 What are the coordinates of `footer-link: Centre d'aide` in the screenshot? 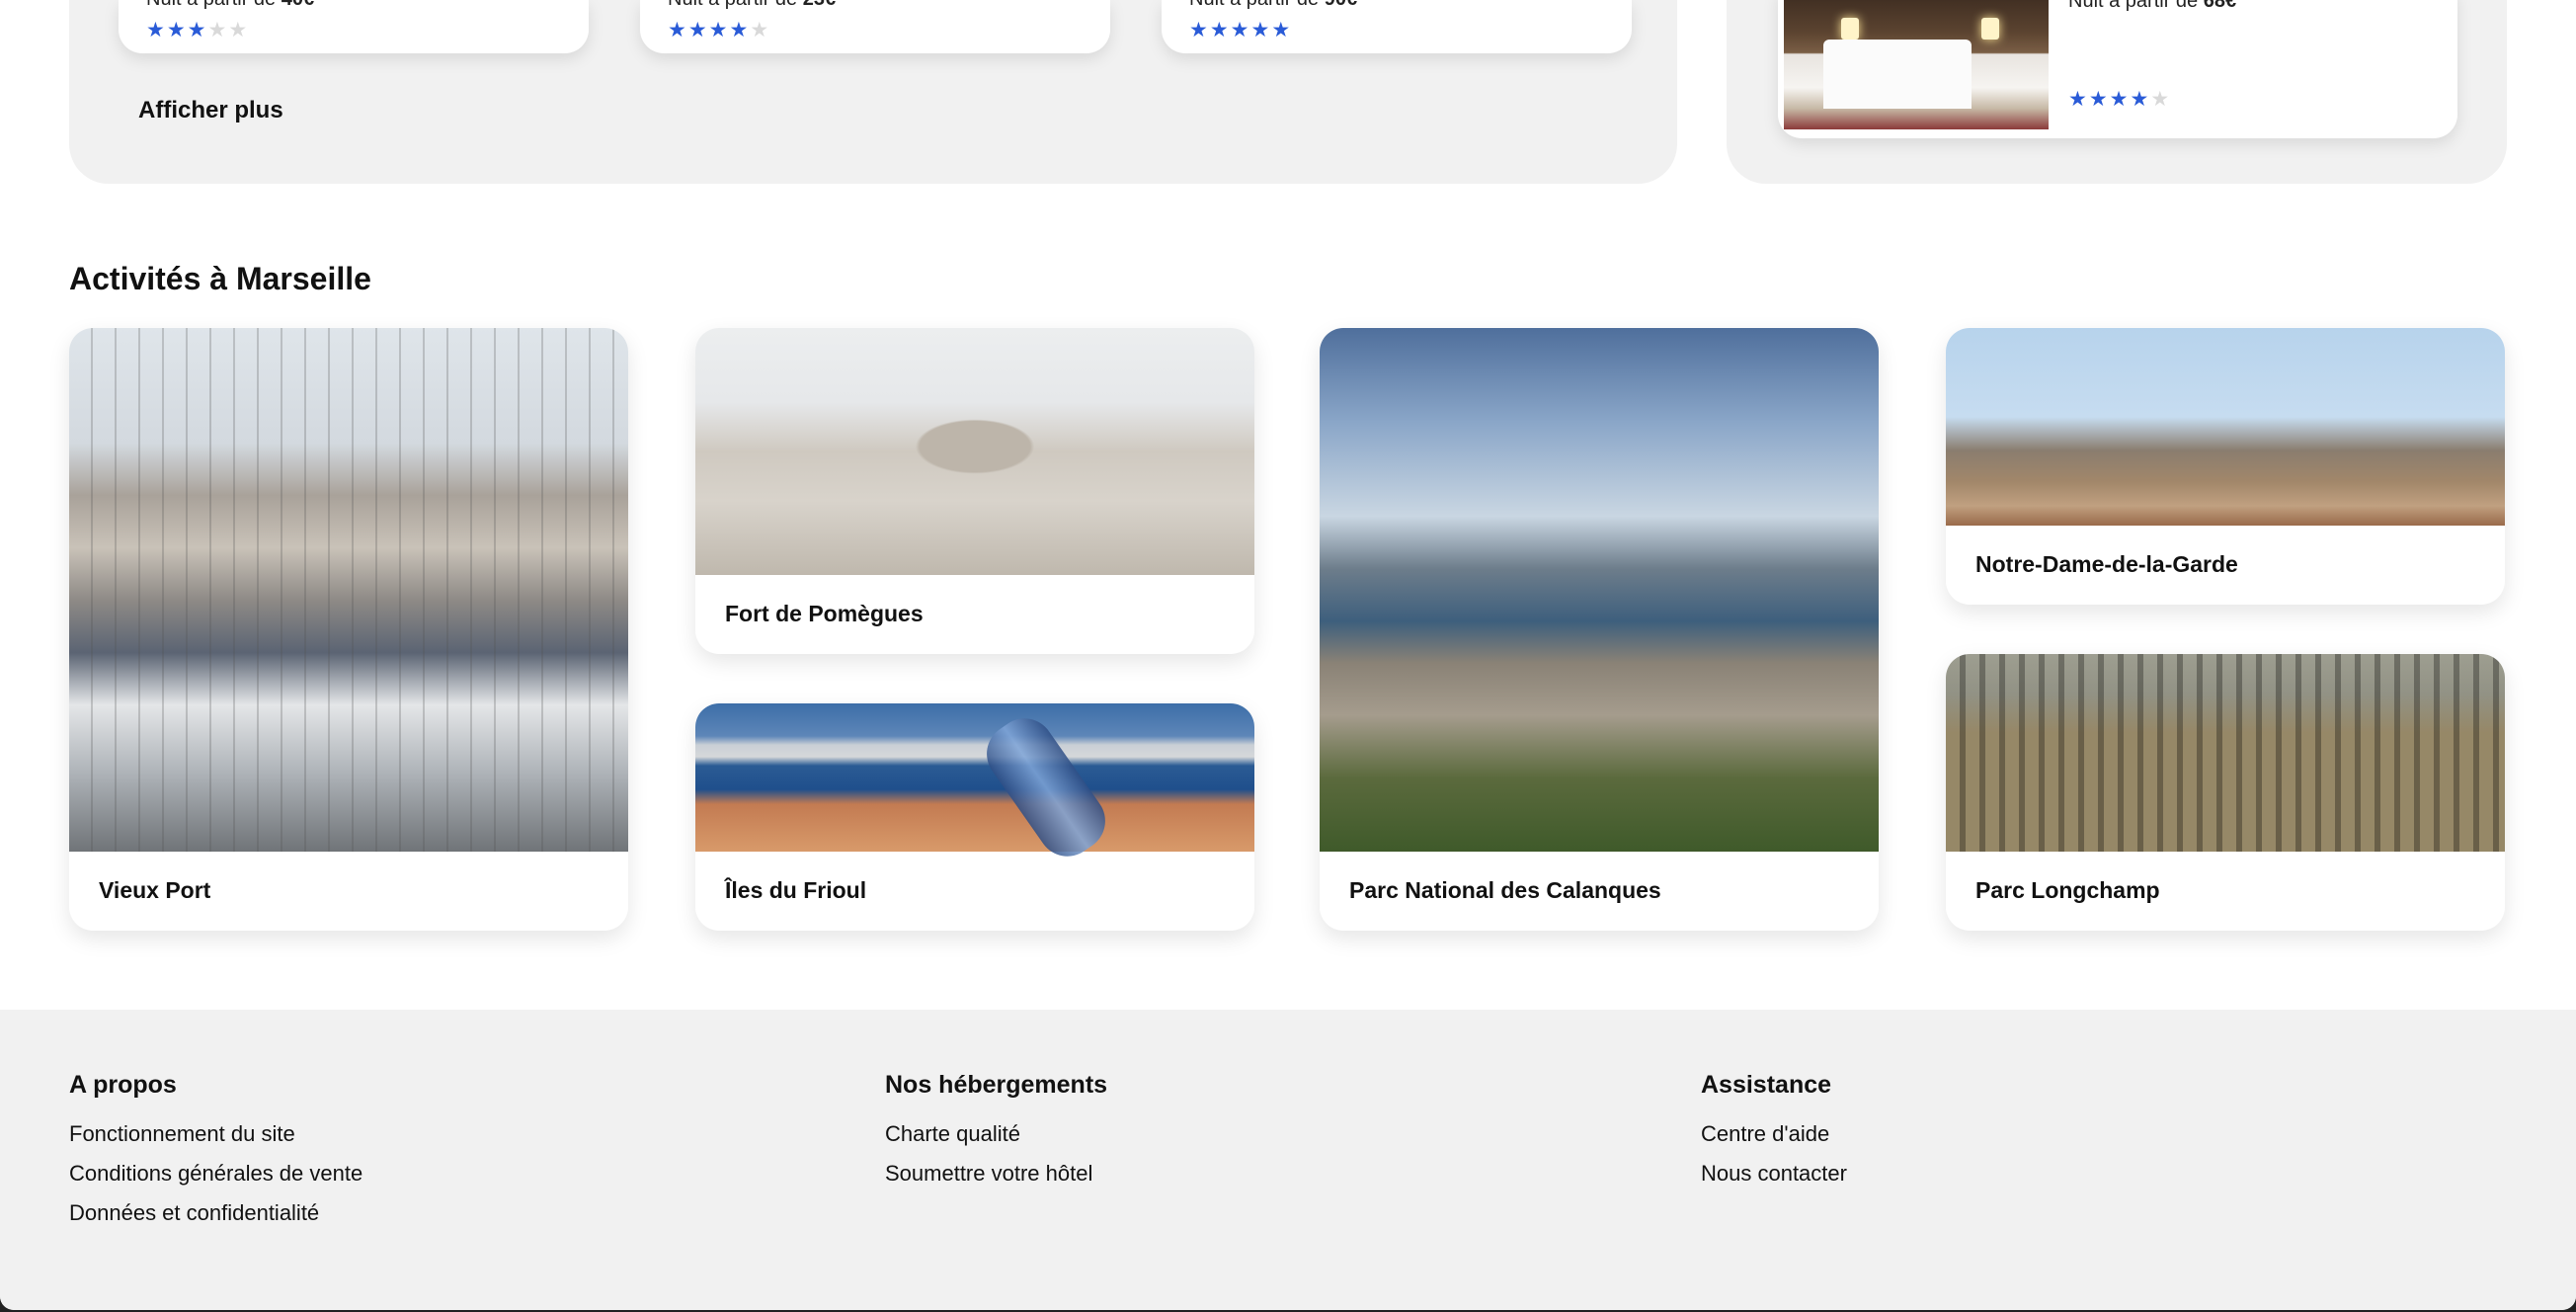 It's located at (1774, 1134).